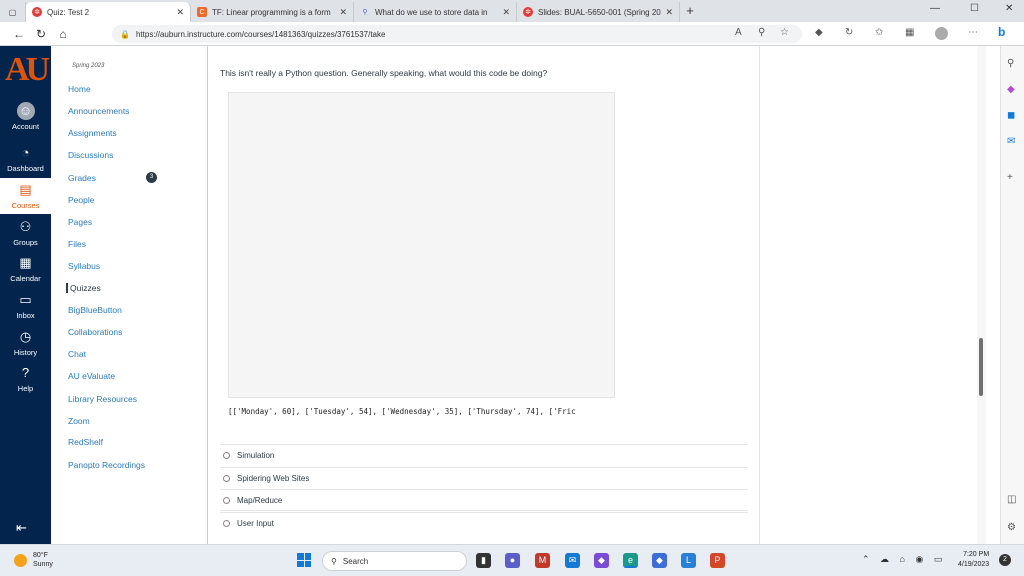 This screenshot has width=1024, height=576. Describe the element at coordinates (25, 111) in the screenshot. I see `account-icon: ☺` at that location.